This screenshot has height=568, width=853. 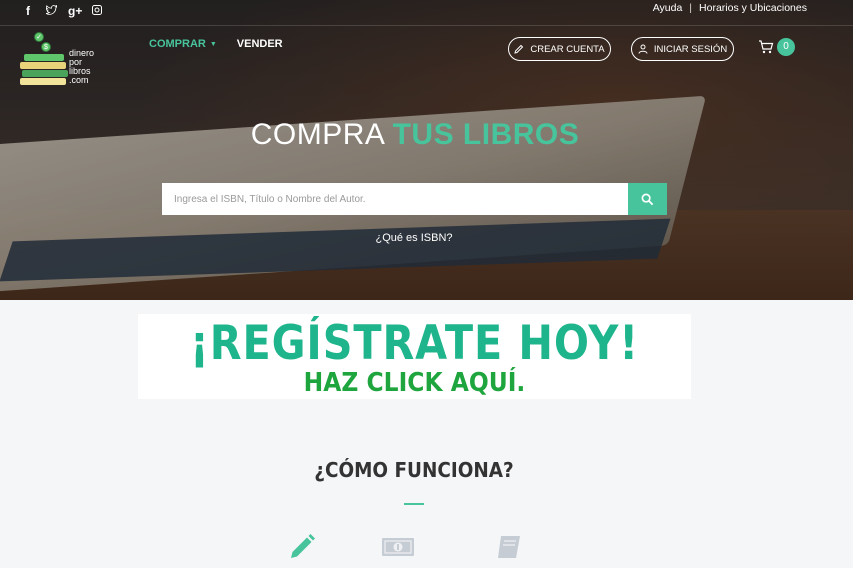 I want to click on caret-down-icon: ▼, so click(x=213, y=44).